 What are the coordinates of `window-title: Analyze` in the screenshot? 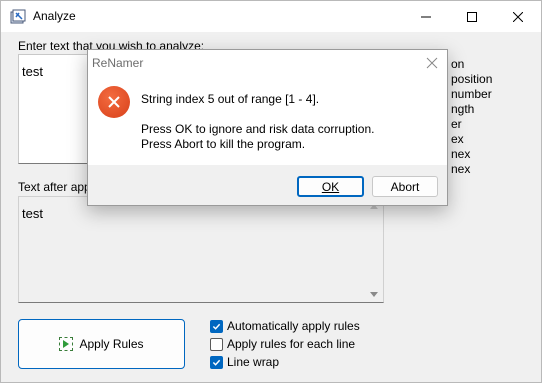 It's located at (54, 16).